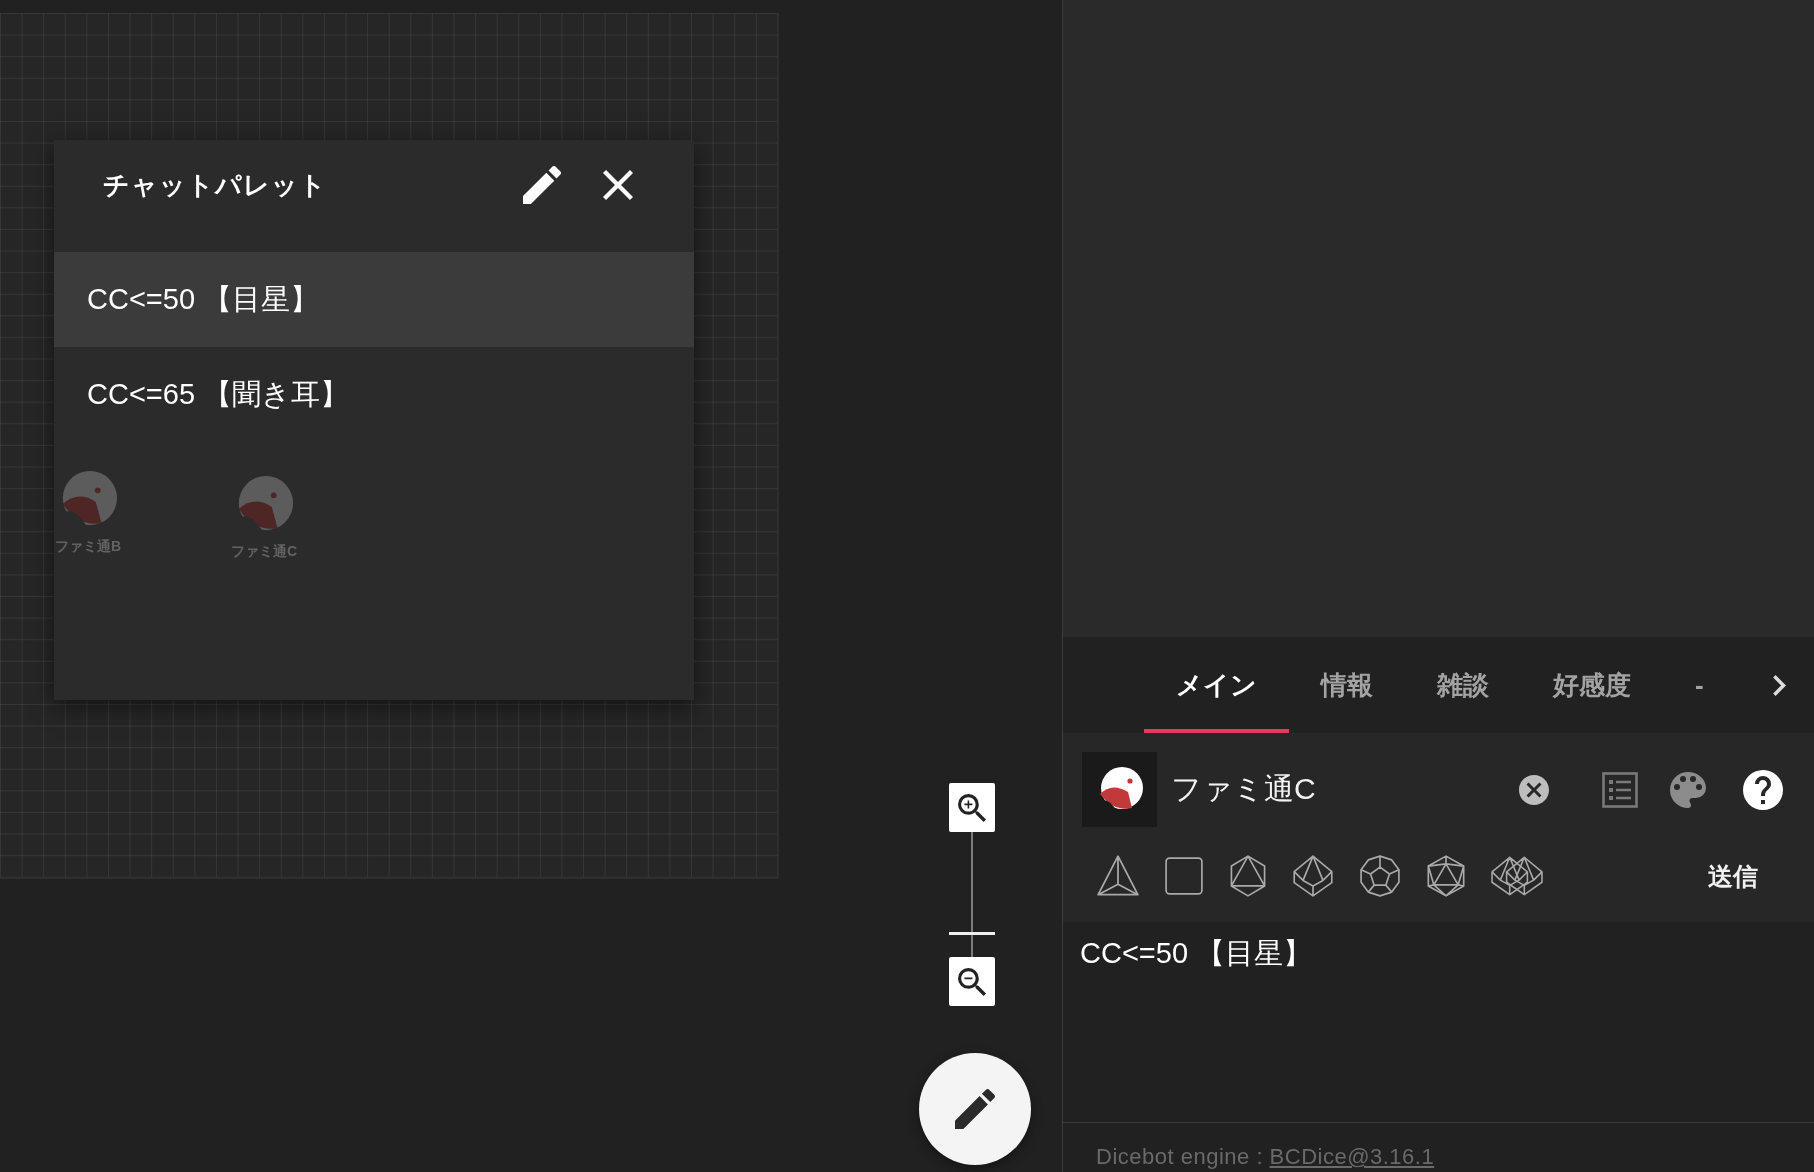 The height and width of the screenshot is (1172, 1814). What do you see at coordinates (1347, 685) in the screenshot?
I see `chat-tab: 情報` at bounding box center [1347, 685].